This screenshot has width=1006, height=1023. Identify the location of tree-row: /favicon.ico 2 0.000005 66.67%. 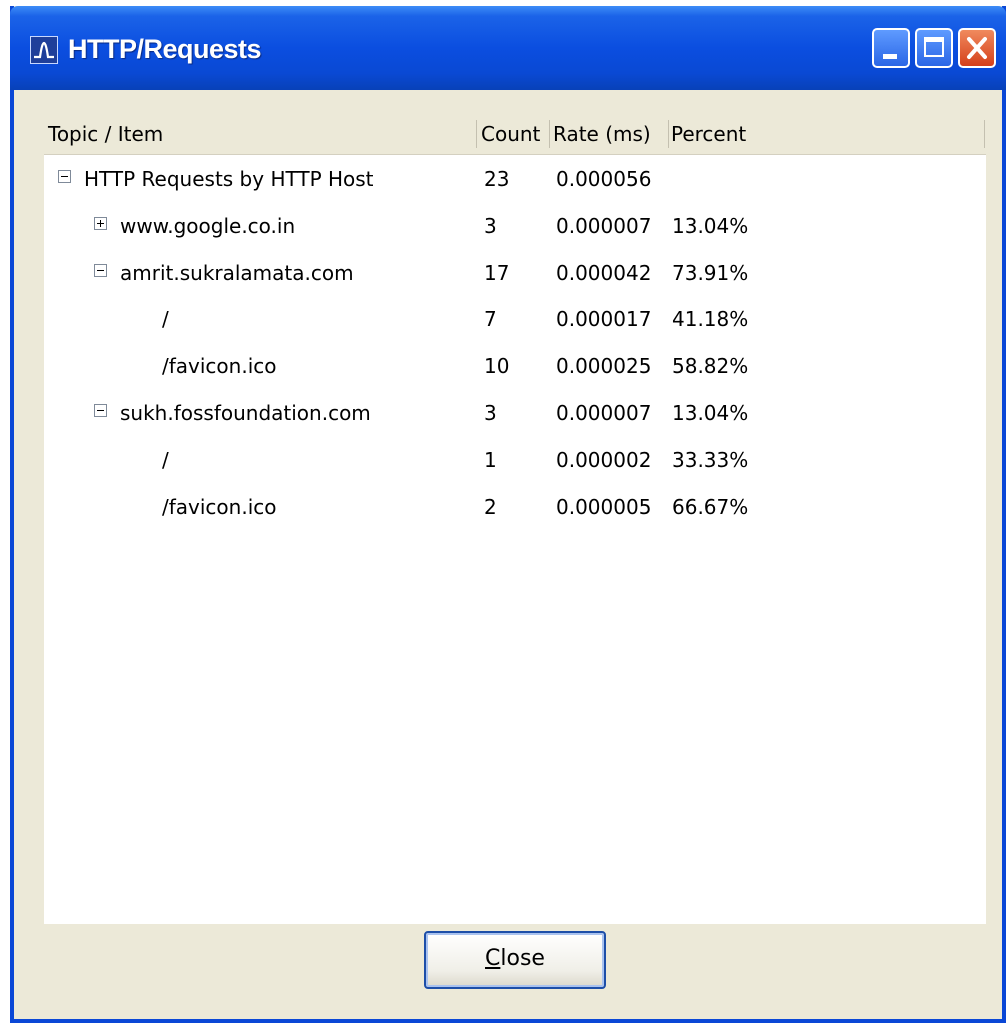
(515, 507).